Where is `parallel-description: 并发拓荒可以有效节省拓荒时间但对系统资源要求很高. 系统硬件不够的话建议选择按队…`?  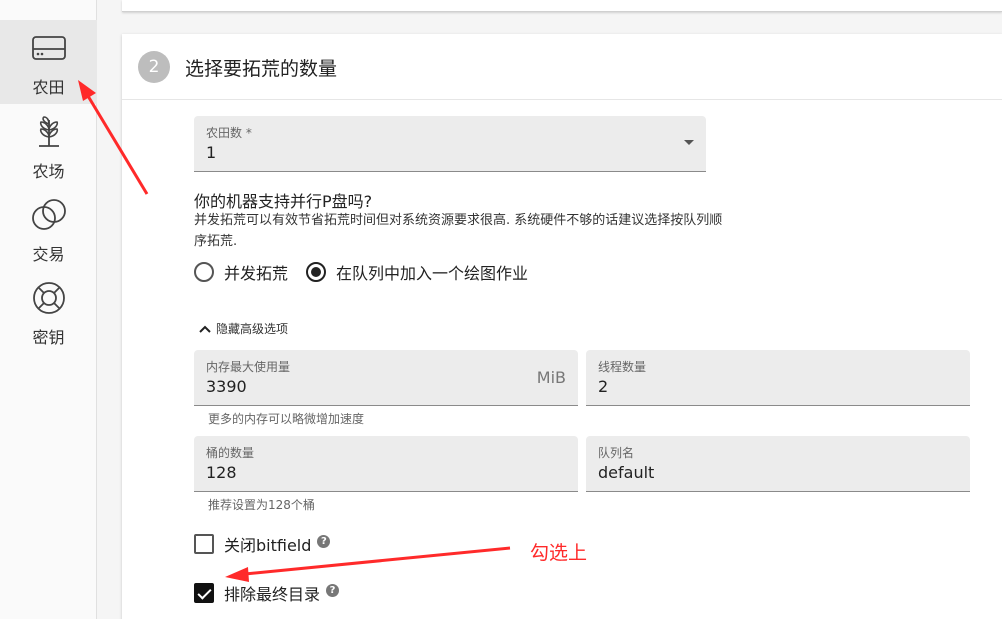
parallel-description: 并发拓荒可以有效节省拓荒时间但对系统资源要求很高. 系统硬件不够的话建议选择按队… is located at coordinates (458, 231).